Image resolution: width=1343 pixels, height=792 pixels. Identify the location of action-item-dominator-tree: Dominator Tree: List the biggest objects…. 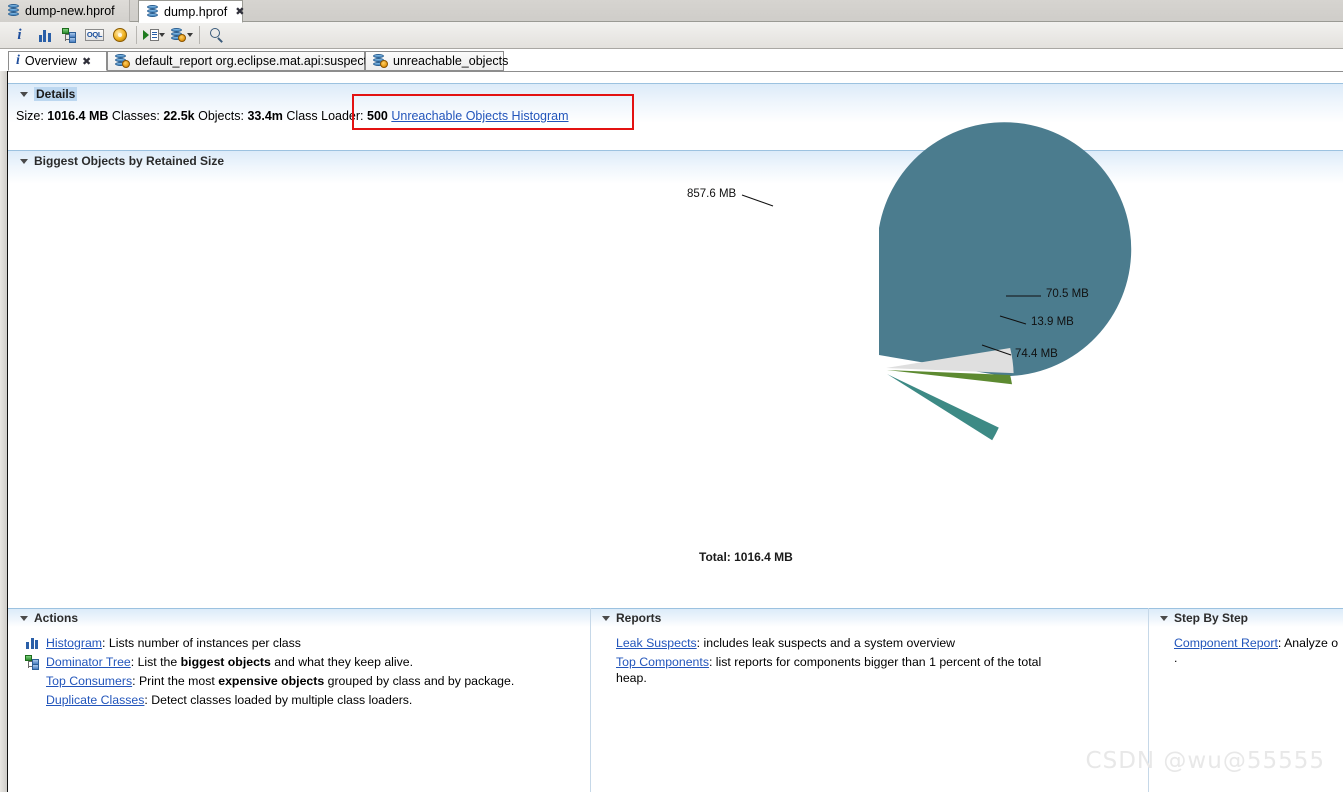
(307, 662).